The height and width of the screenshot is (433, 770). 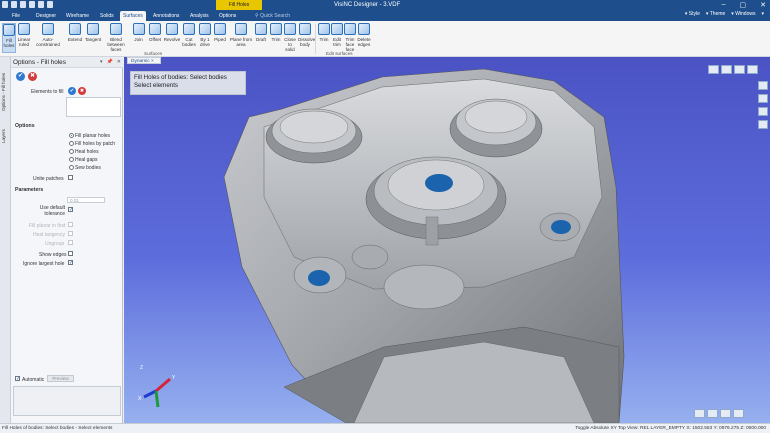 I want to click on elements-list, so click(x=93, y=107).